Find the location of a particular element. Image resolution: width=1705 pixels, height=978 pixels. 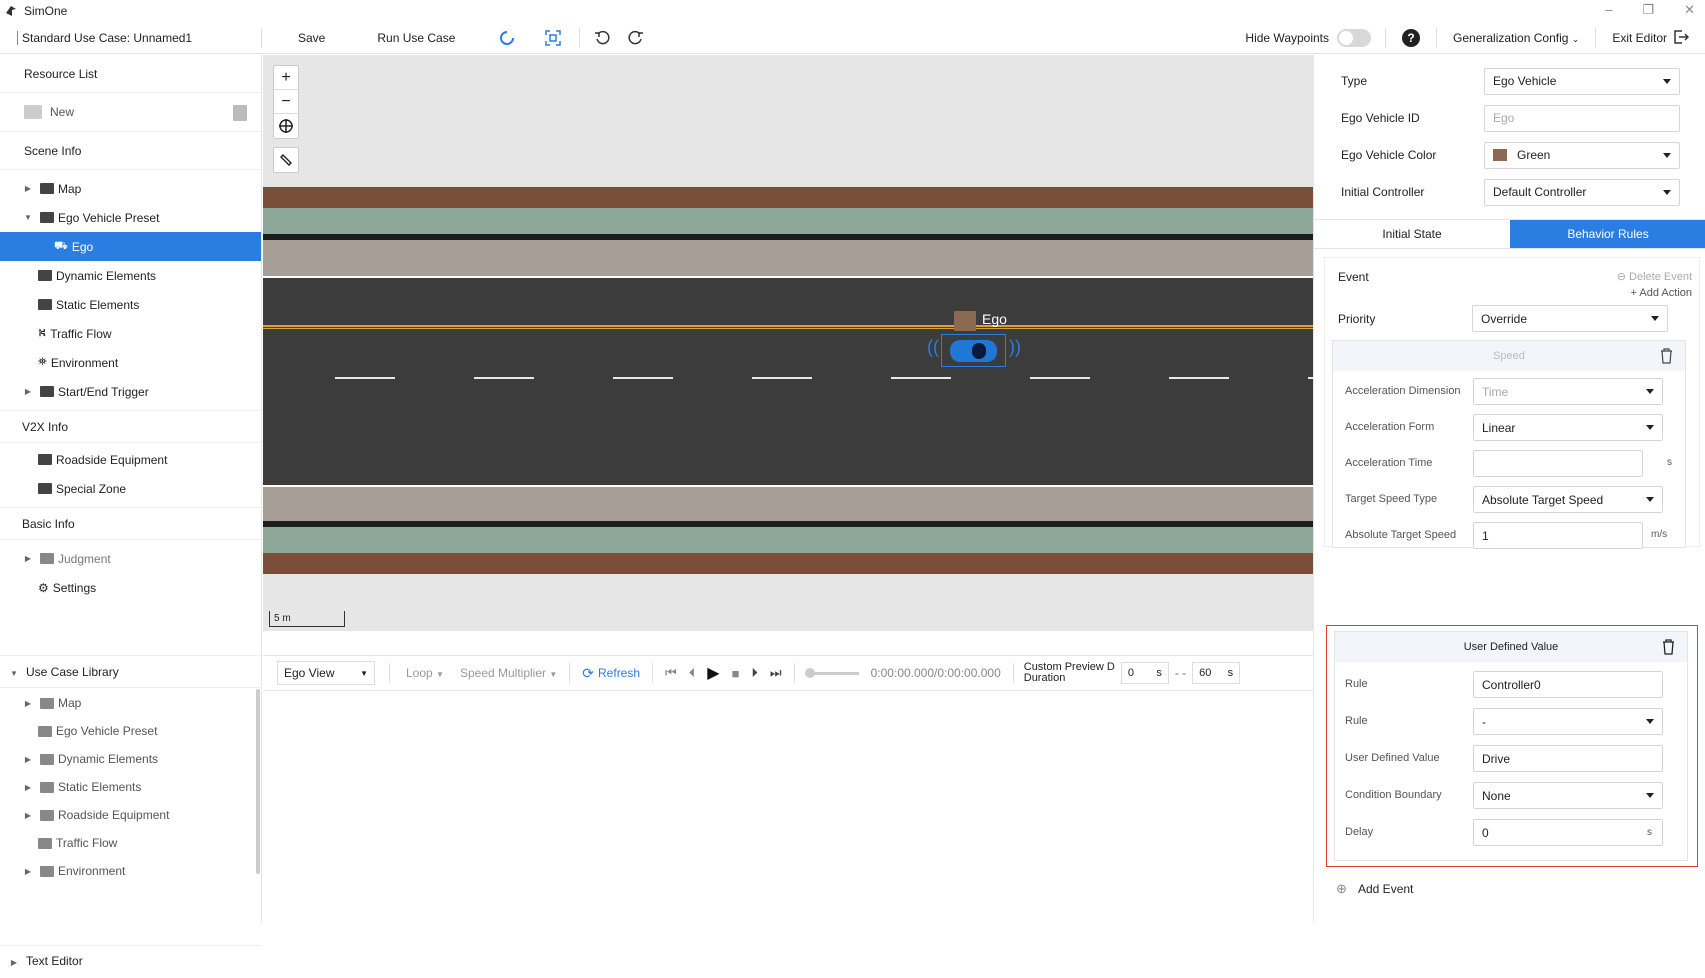

scene-item-trigger: ▶ Start/End Trigger is located at coordinates (130, 391).